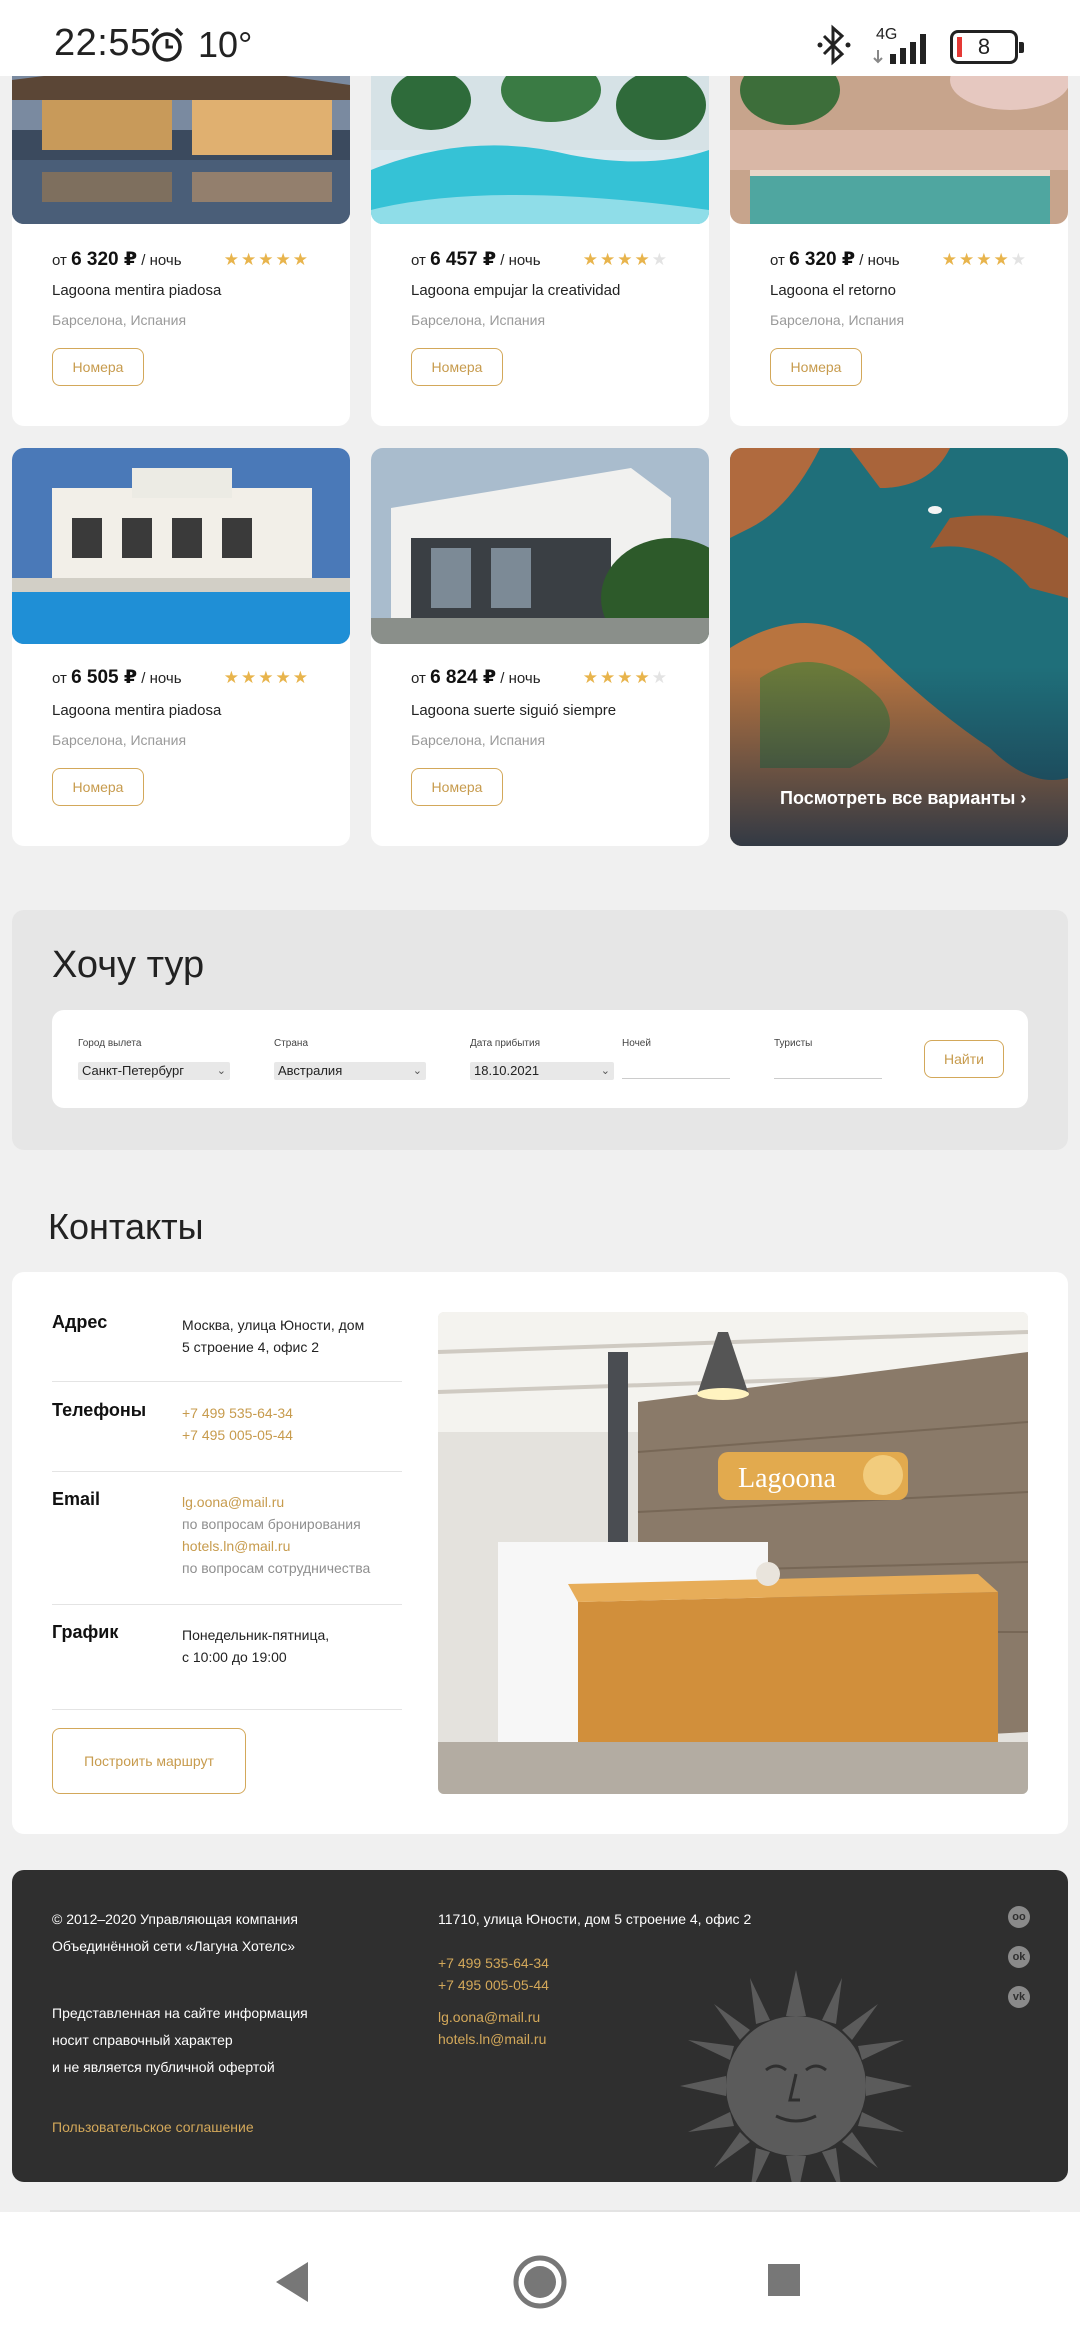 Image resolution: width=1080 pixels, height=2340 pixels. Describe the element at coordinates (117, 677) in the screenshot. I see `price: от 6 505 ₽ / ночь` at that location.